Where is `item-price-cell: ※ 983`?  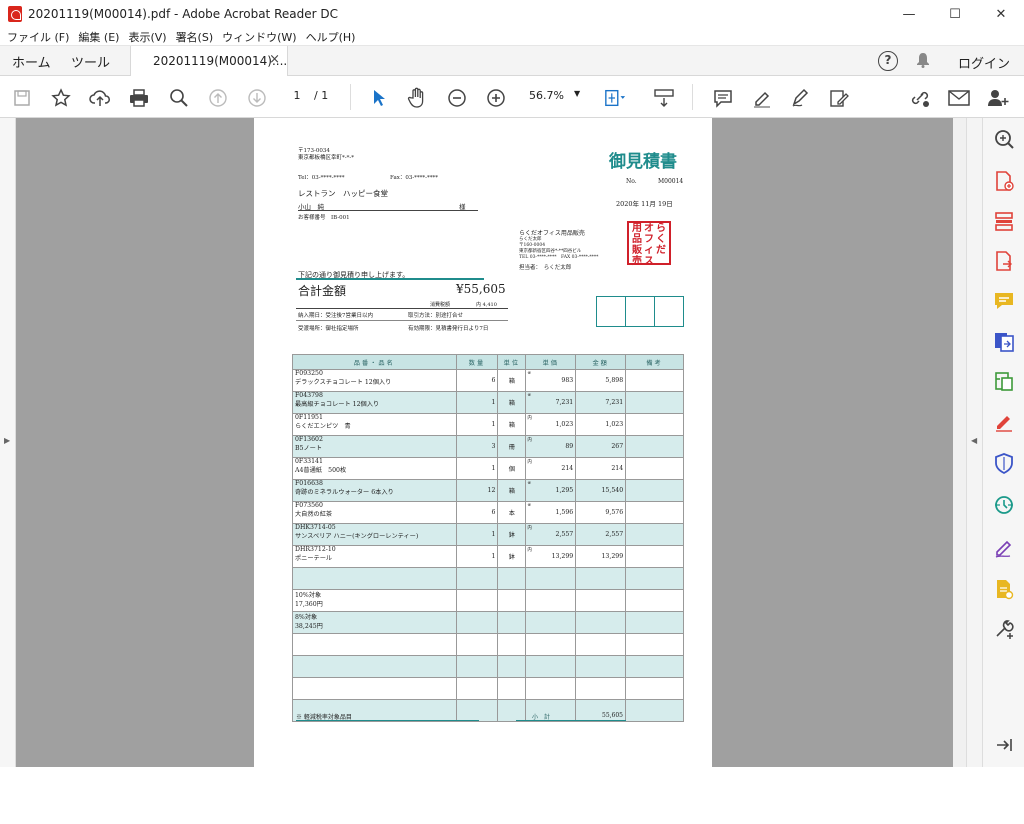 item-price-cell: ※ 983 is located at coordinates (551, 380).